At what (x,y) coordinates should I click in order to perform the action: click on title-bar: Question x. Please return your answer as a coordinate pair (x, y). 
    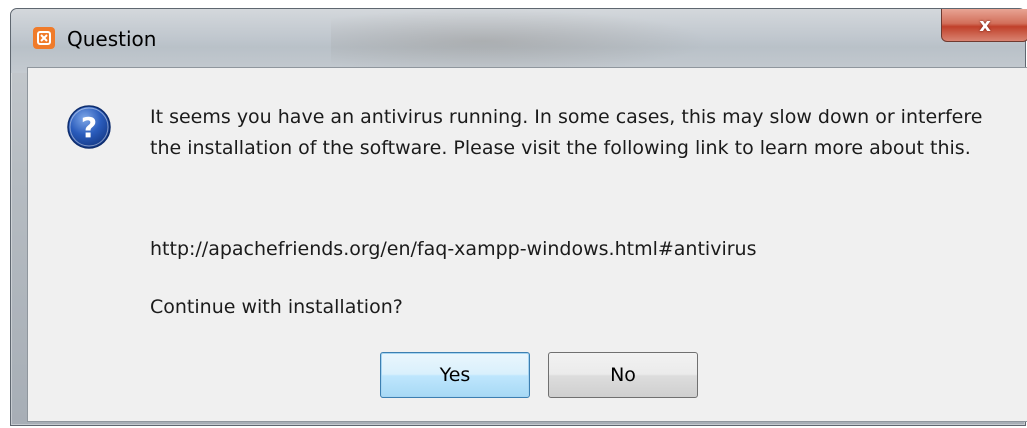
    Looking at the image, I should click on (519, 41).